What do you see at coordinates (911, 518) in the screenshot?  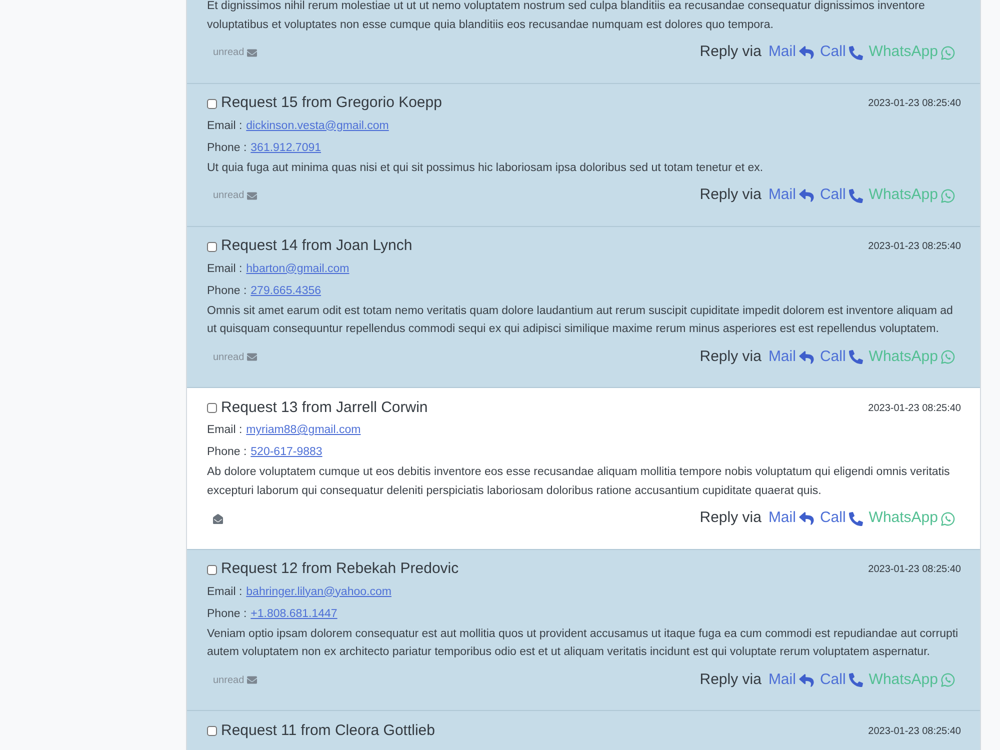 I see `whatsapp-link: WhatsApp` at bounding box center [911, 518].